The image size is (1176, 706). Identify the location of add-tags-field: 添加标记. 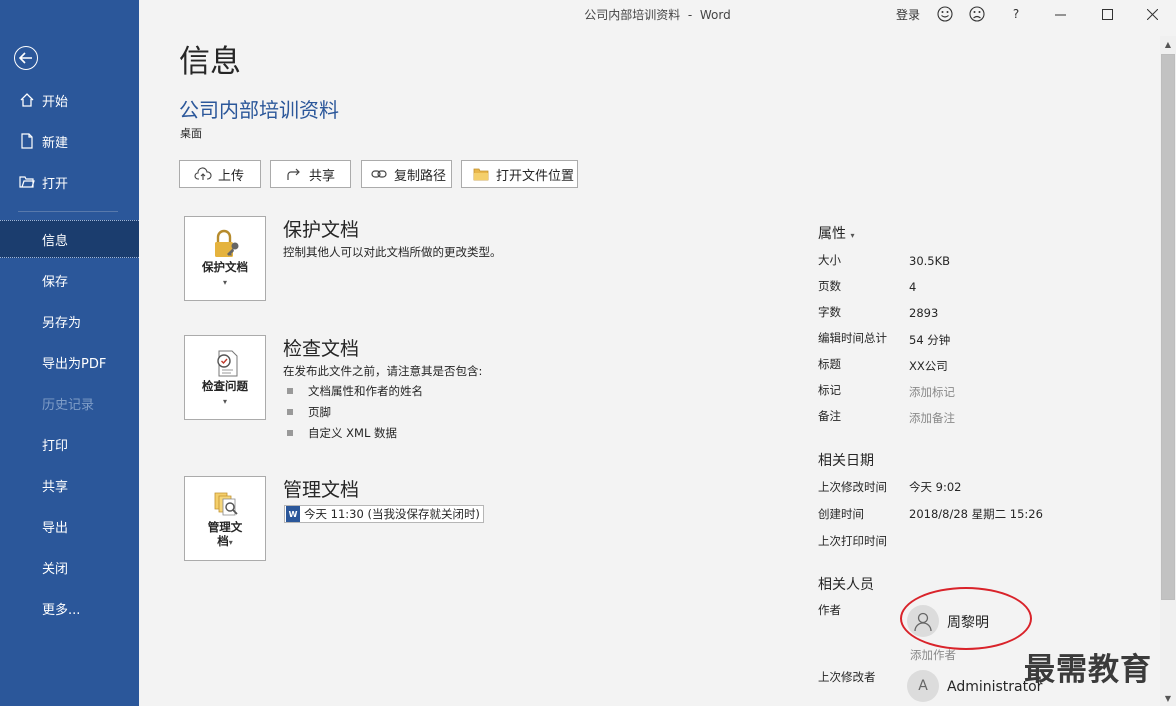
(932, 392).